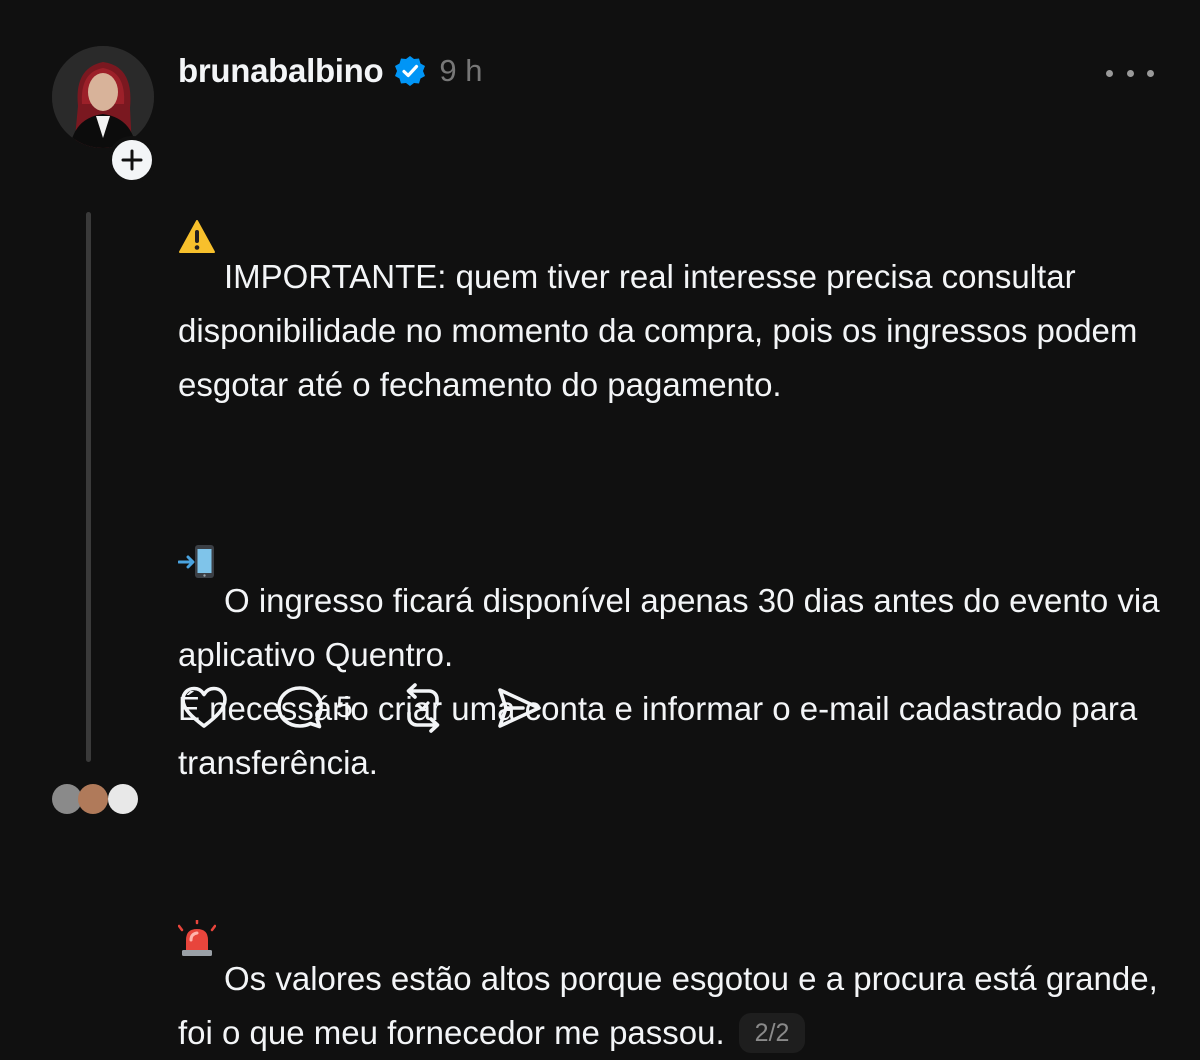 The height and width of the screenshot is (1060, 1200). I want to click on police-light-emoji-icon, so click(197, 911).